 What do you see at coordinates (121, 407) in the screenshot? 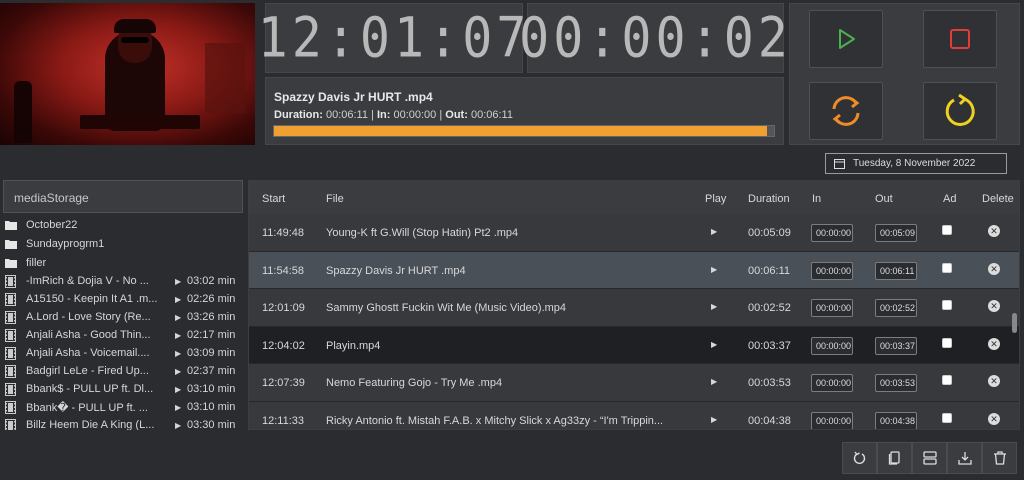
I see `media-item: Bbank� - PULL UP ft. ... ▶ 03:10 min` at bounding box center [121, 407].